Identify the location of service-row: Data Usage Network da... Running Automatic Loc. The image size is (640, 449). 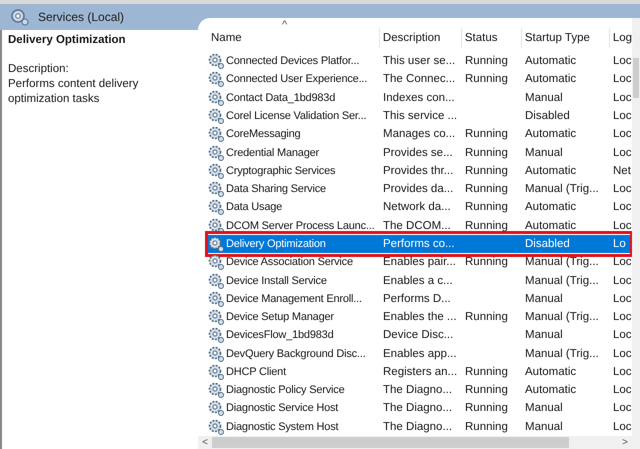
(420, 207).